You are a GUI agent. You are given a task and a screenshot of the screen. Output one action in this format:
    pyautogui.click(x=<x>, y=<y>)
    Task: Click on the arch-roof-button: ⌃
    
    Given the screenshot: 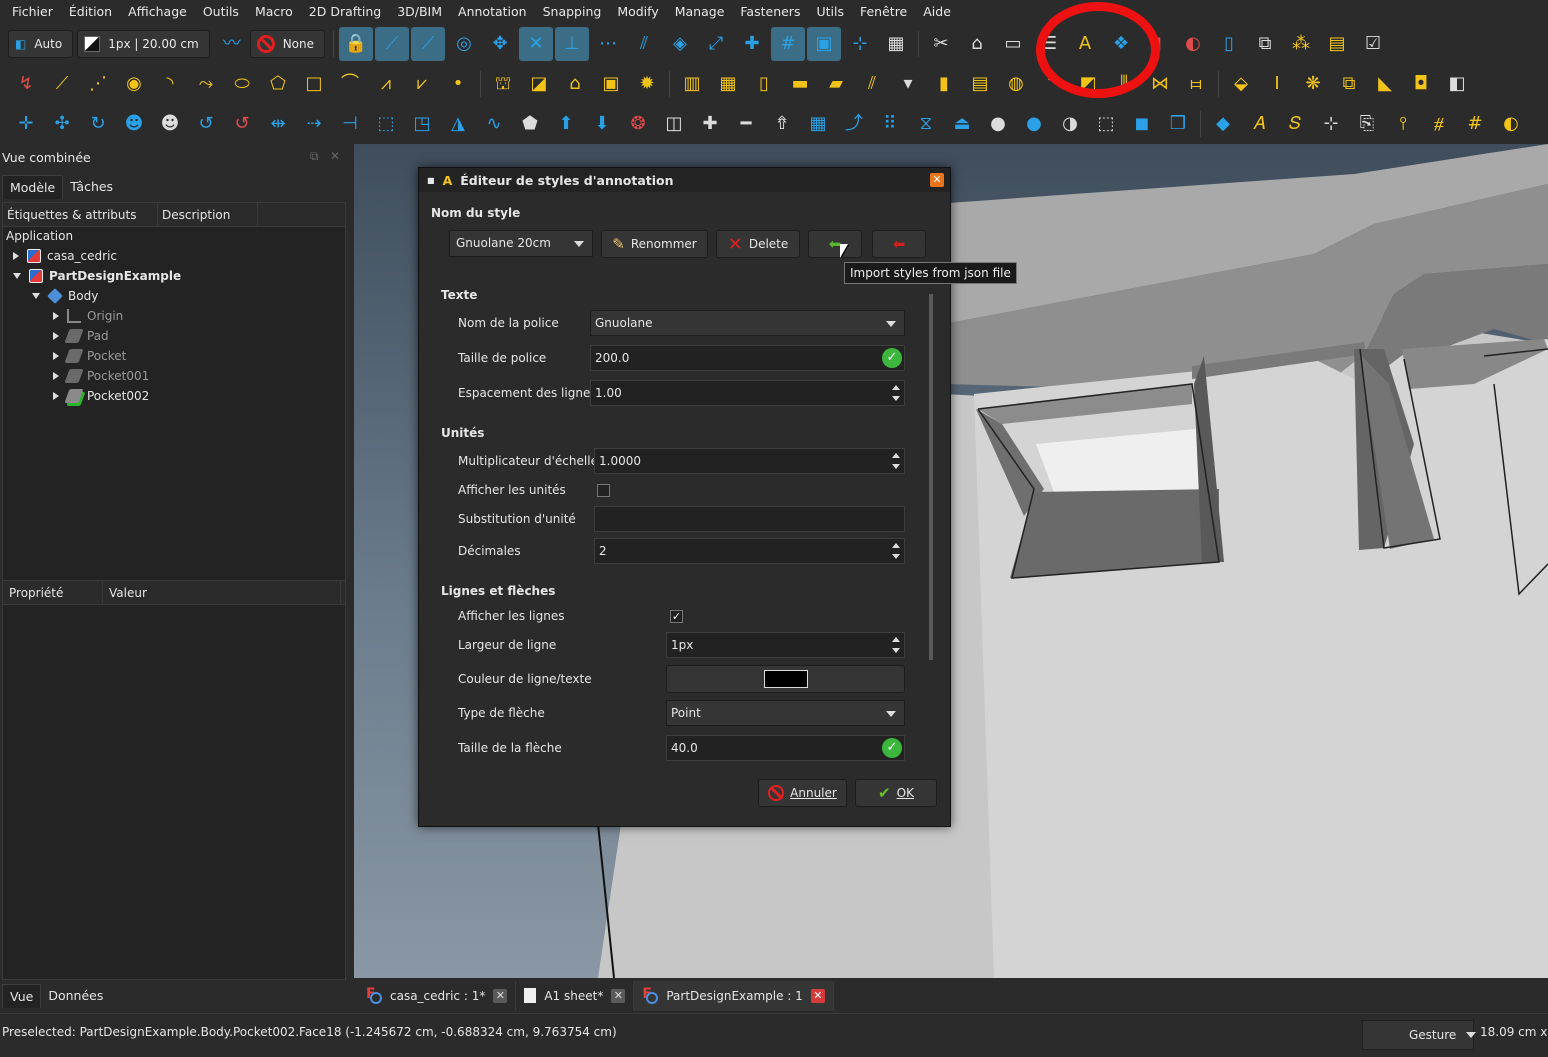 What is the action you would take?
    pyautogui.click(x=1052, y=84)
    